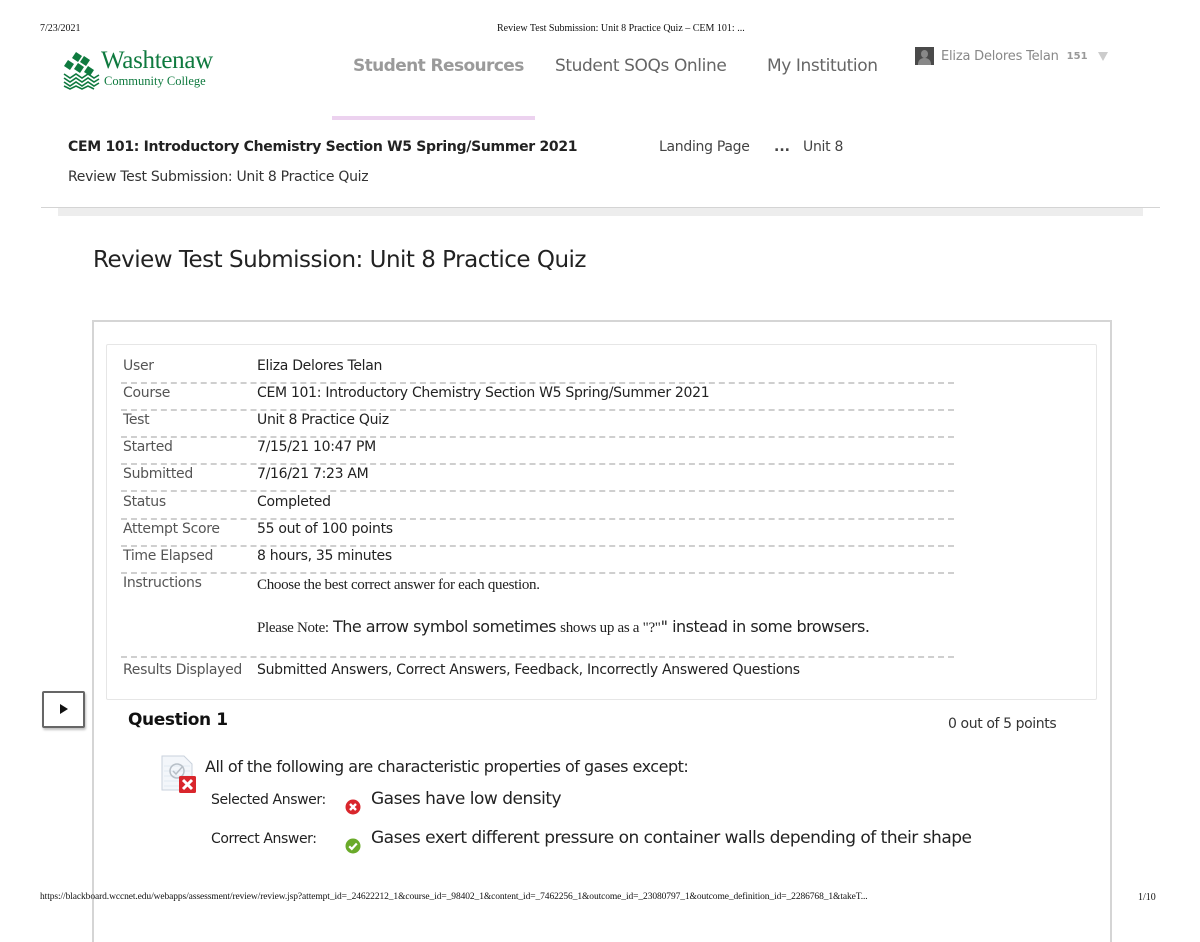 The width and height of the screenshot is (1200, 942). Describe the element at coordinates (162, 583) in the screenshot. I see `detail-label: Instructions` at that location.